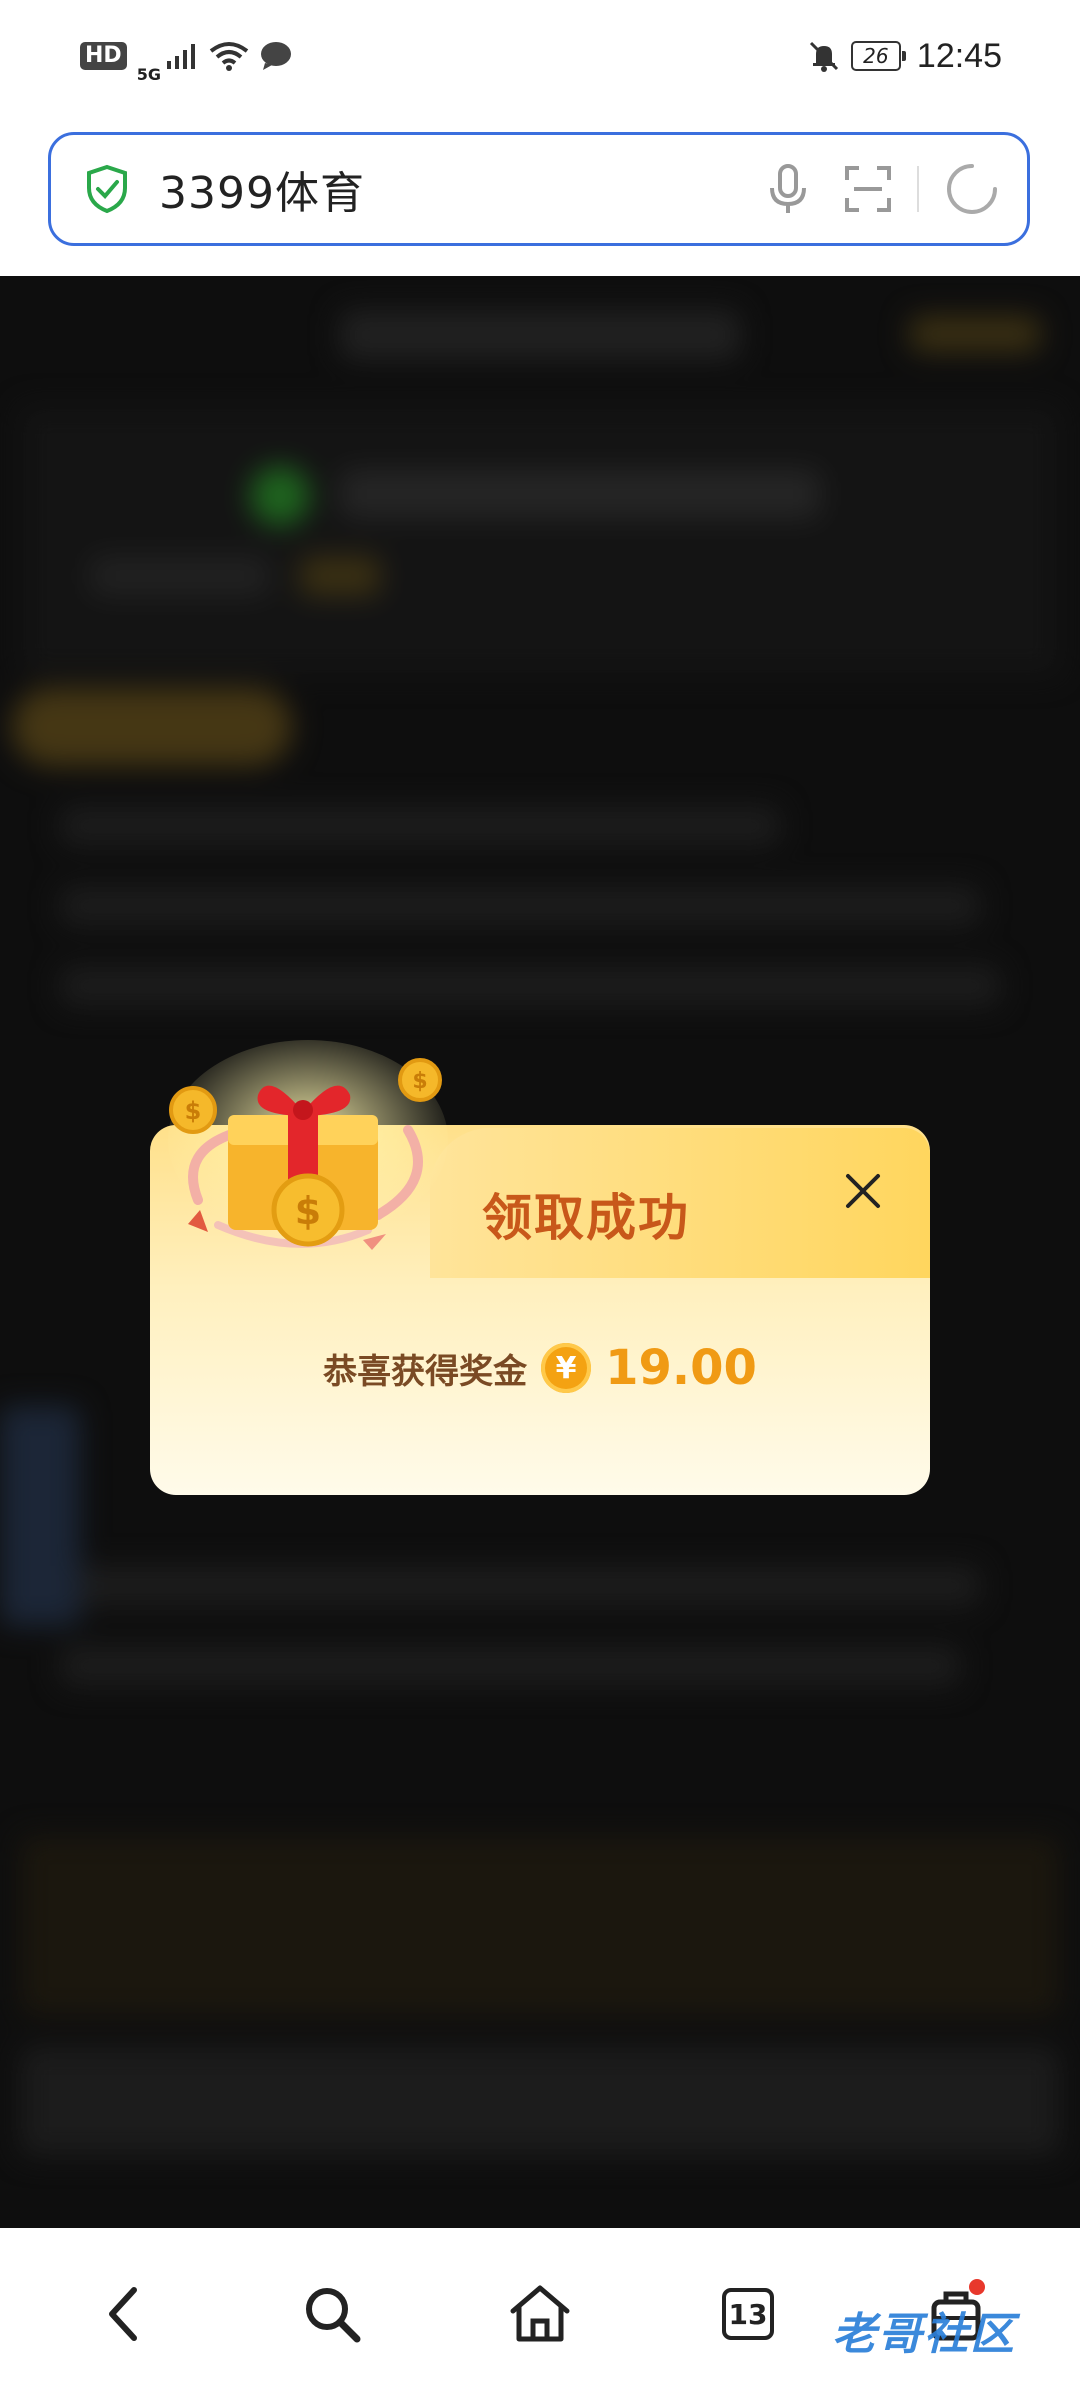  I want to click on status-bar: HD 5G 26 12:45, so click(540, 56).